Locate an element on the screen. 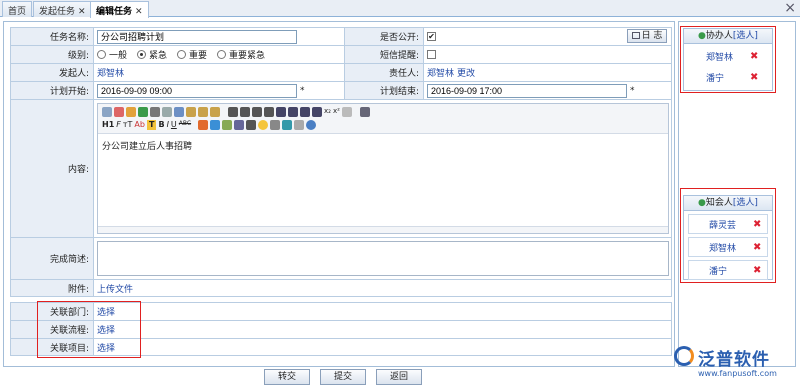 Image resolution: width=800 pixels, height=391 pixels. select-pointer-icon is located at coordinates (364, 112).